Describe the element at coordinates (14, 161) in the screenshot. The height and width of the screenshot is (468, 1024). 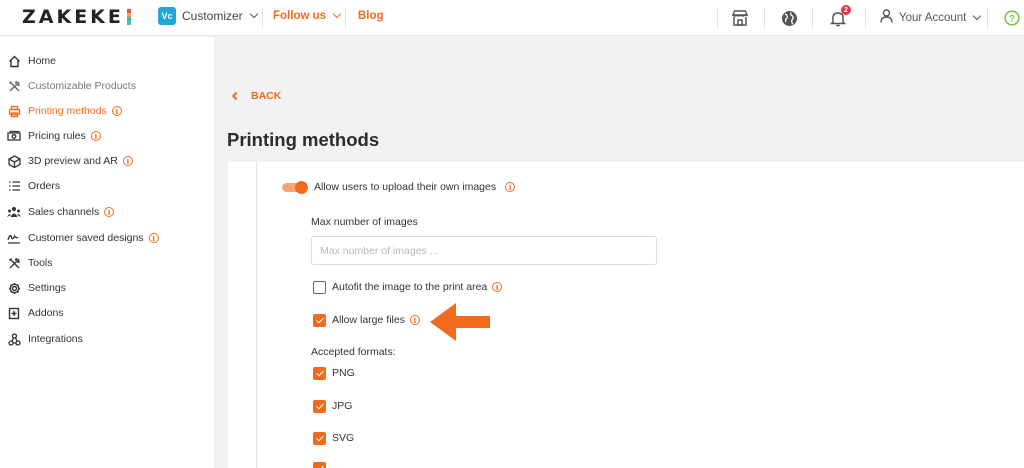
I see `cube-icon` at that location.